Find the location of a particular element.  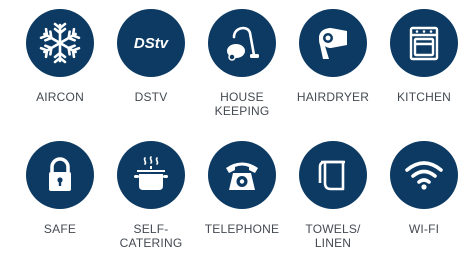

amenity-label: SELF- CATERING is located at coordinates (151, 236).